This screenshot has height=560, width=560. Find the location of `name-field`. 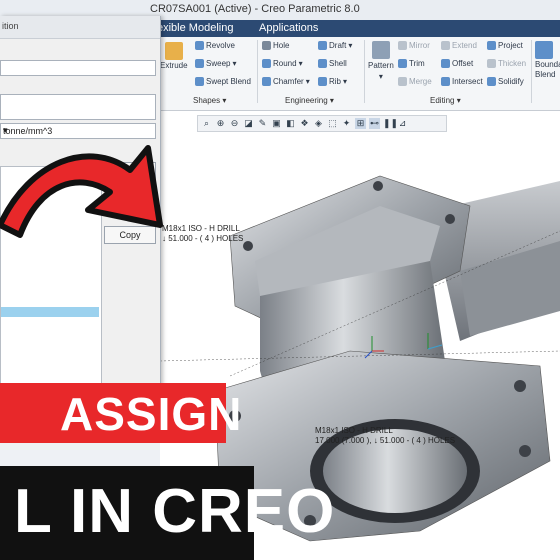

name-field is located at coordinates (78, 68).